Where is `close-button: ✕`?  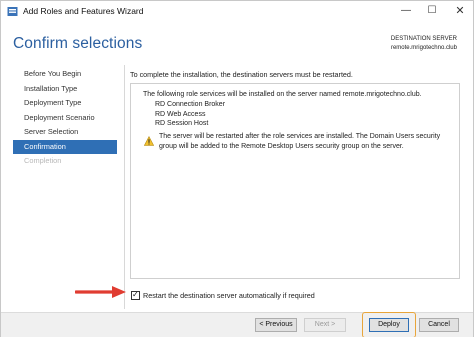 close-button: ✕ is located at coordinates (460, 11).